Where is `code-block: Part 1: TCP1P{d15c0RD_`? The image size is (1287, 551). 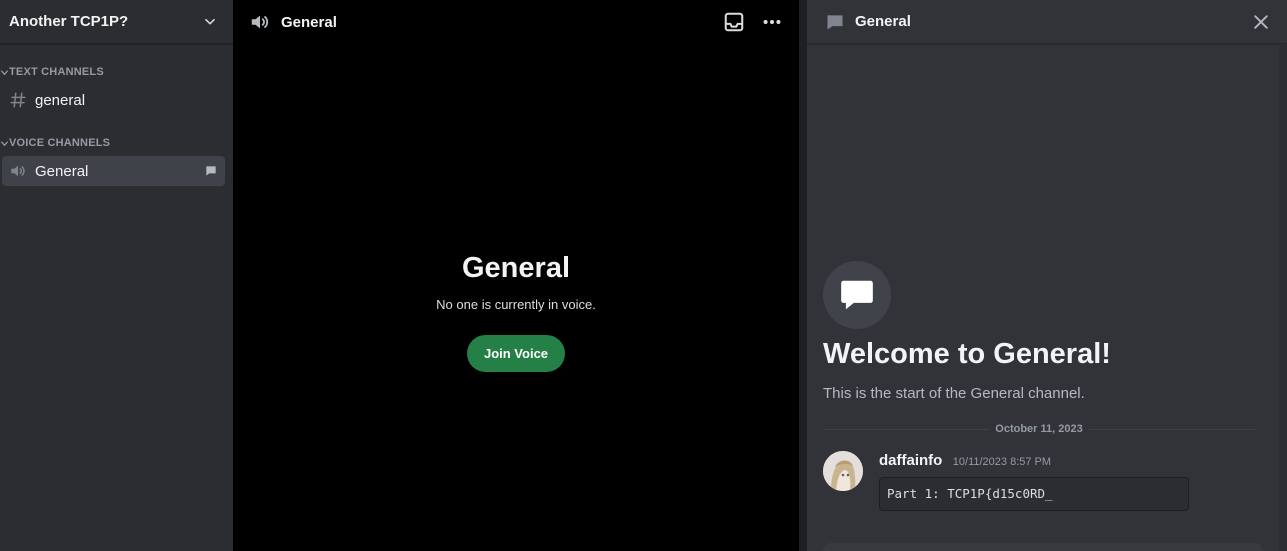 code-block: Part 1: TCP1P{d15c0RD_ is located at coordinates (1034, 494).